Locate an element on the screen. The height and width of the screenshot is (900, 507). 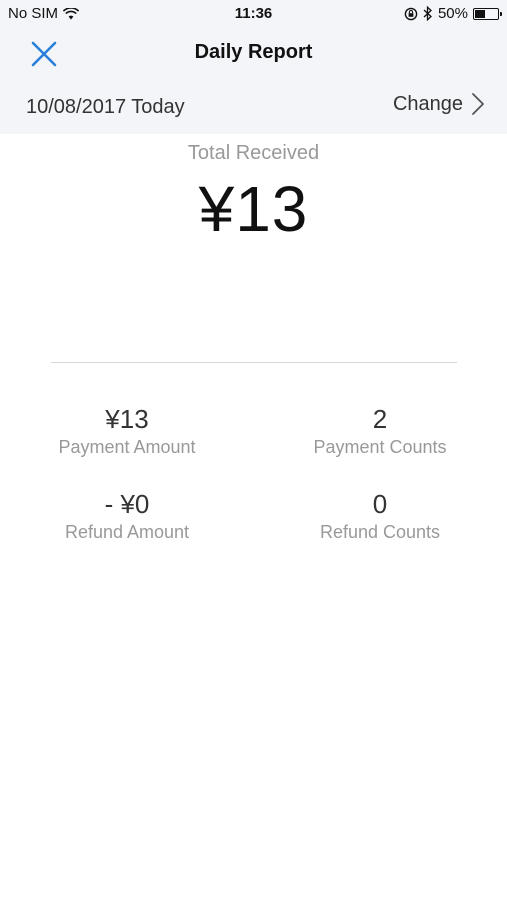
stat-label: Refund Amount is located at coordinates (127, 532).